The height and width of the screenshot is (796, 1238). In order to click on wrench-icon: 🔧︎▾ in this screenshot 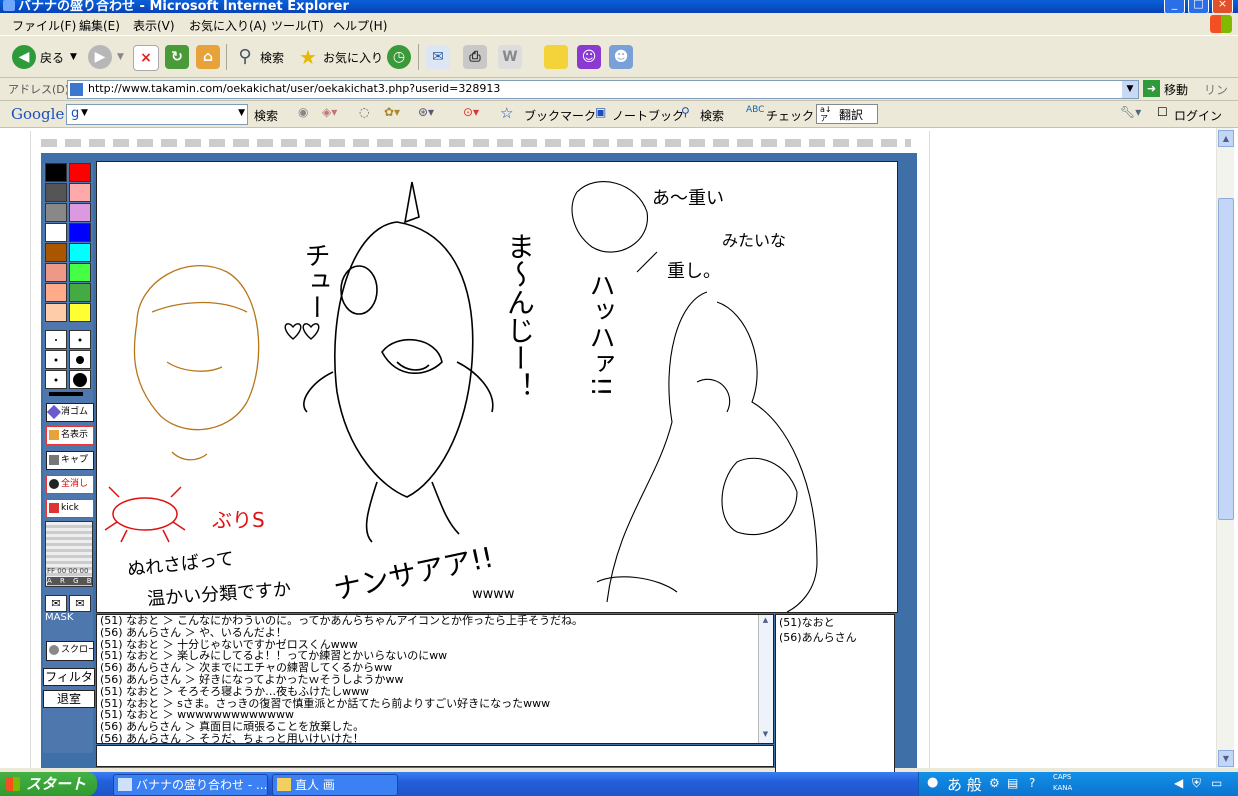, I will do `click(1130, 112)`.